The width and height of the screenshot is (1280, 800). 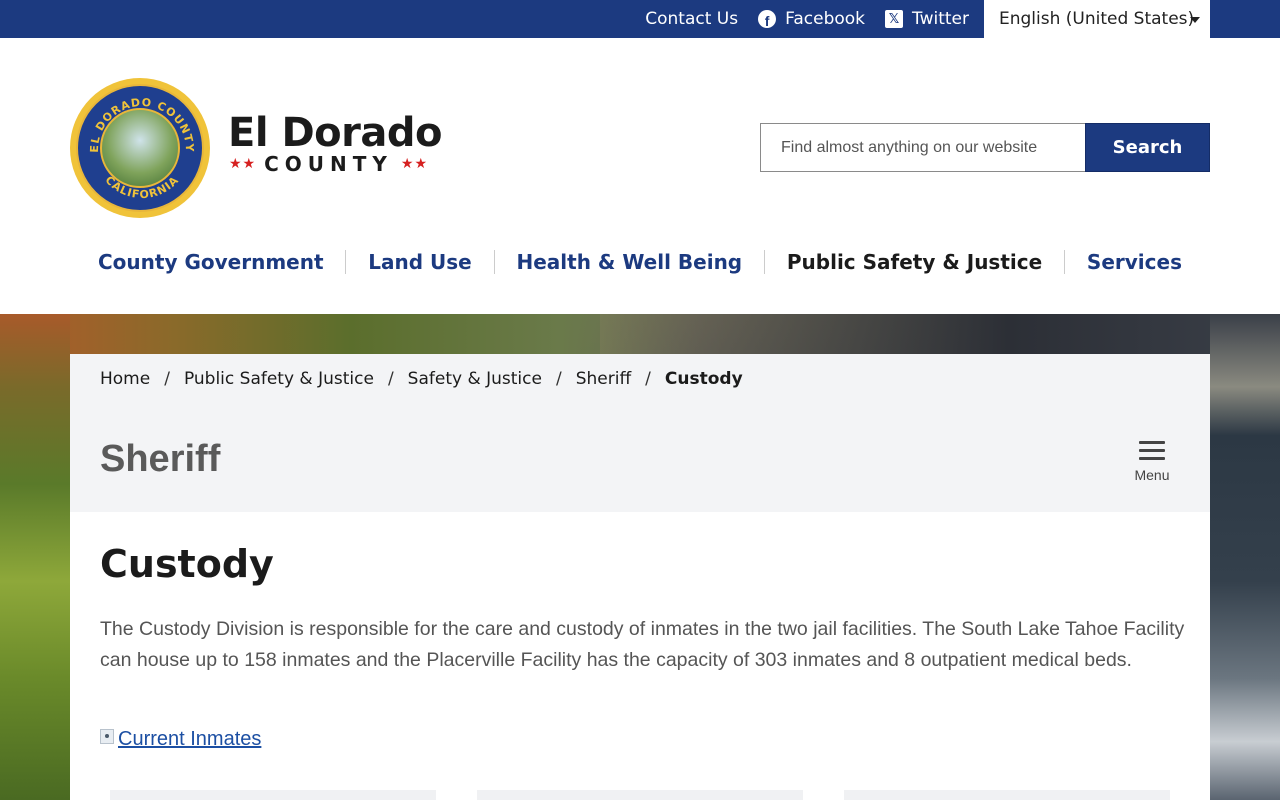 I want to click on site-search: Search, so click(x=985, y=147).